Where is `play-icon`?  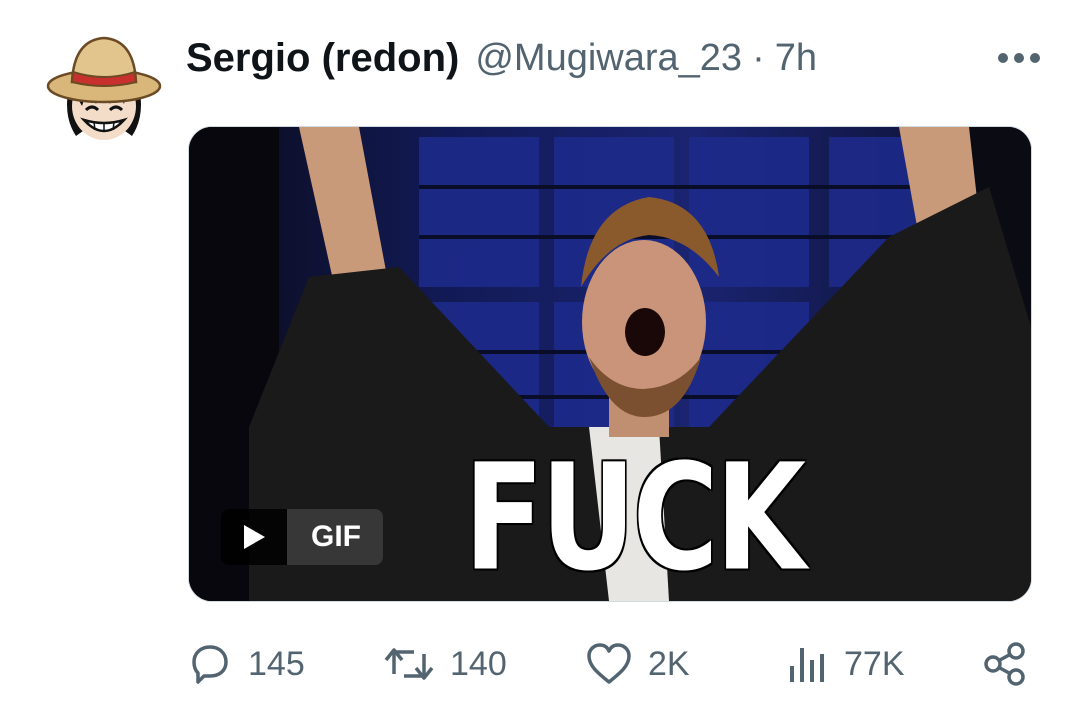 play-icon is located at coordinates (254, 537).